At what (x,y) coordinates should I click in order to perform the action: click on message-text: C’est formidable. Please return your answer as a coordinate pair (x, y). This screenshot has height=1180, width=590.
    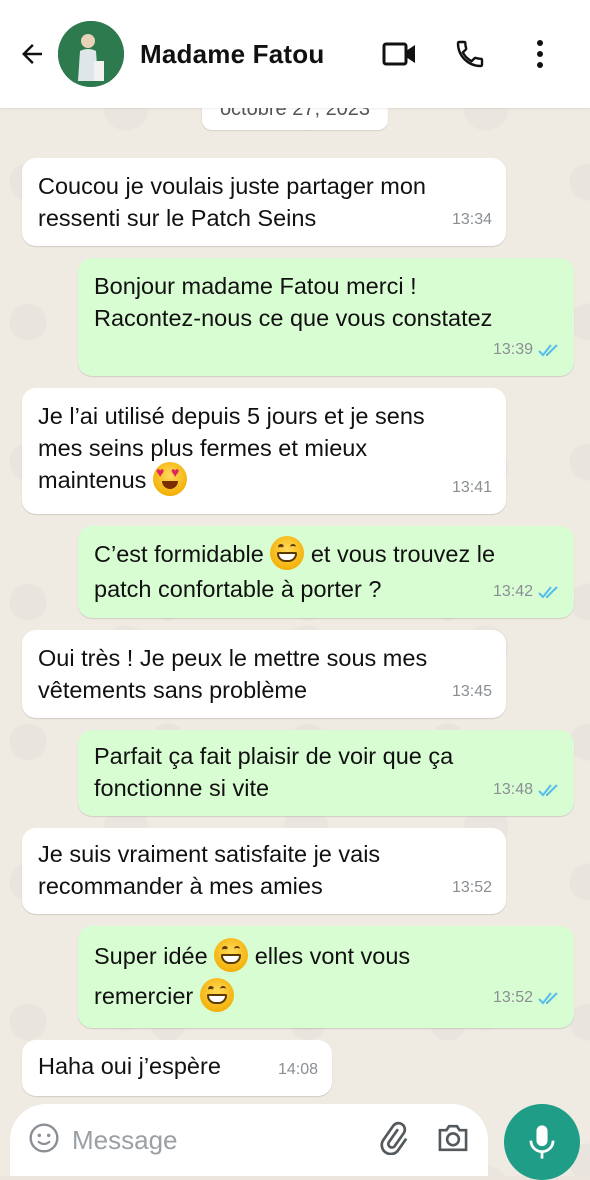
    Looking at the image, I should click on (179, 554).